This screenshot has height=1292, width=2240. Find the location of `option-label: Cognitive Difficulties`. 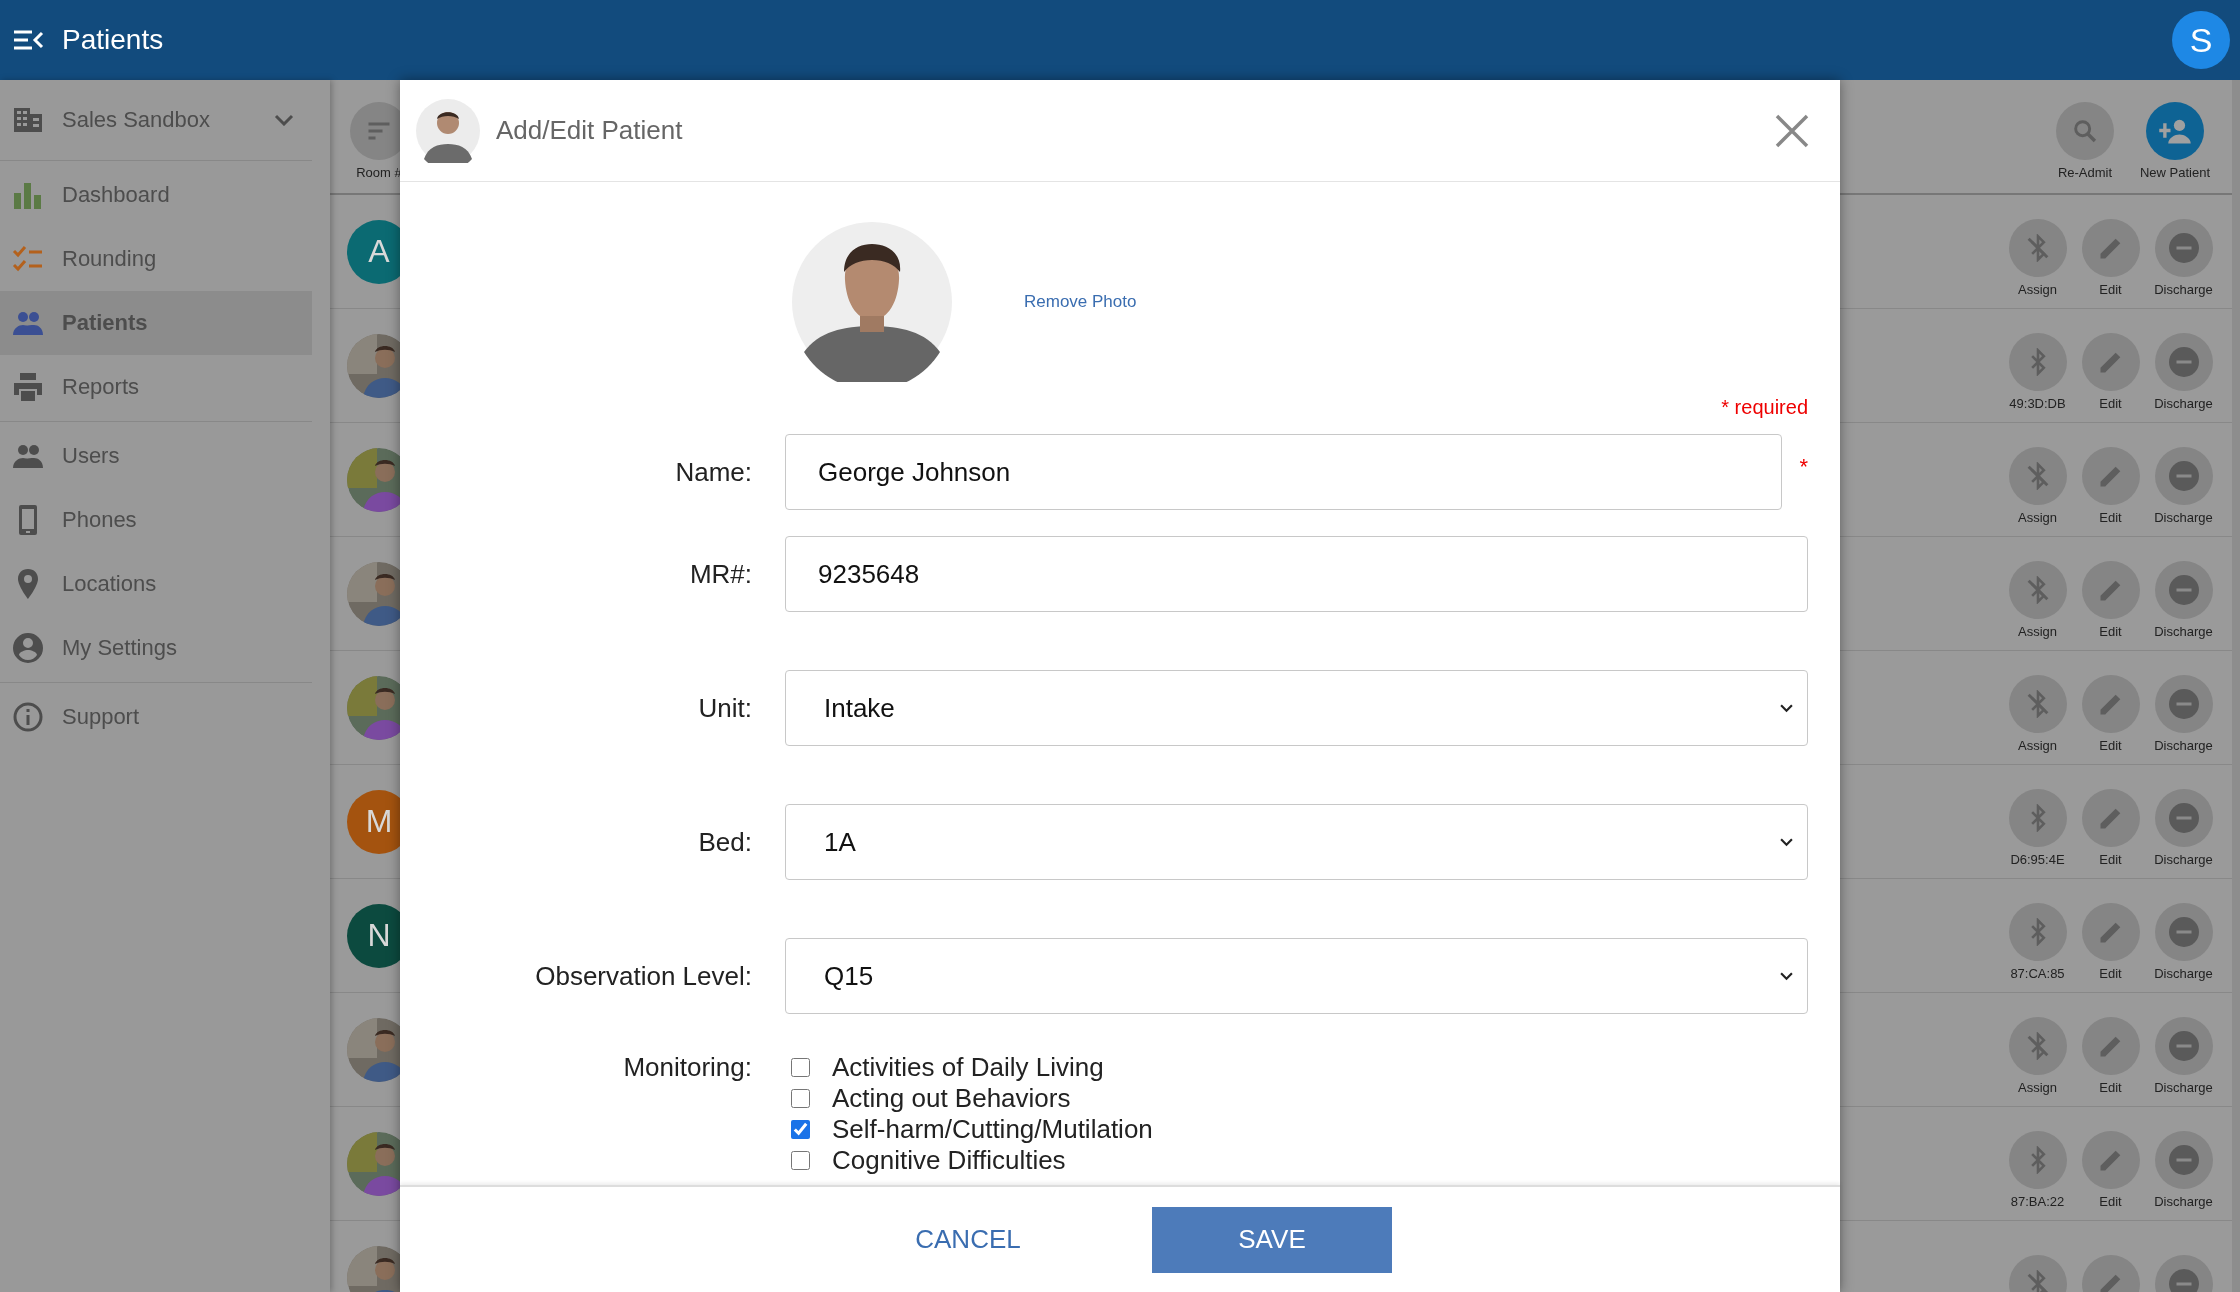

option-label: Cognitive Difficulties is located at coordinates (949, 1160).